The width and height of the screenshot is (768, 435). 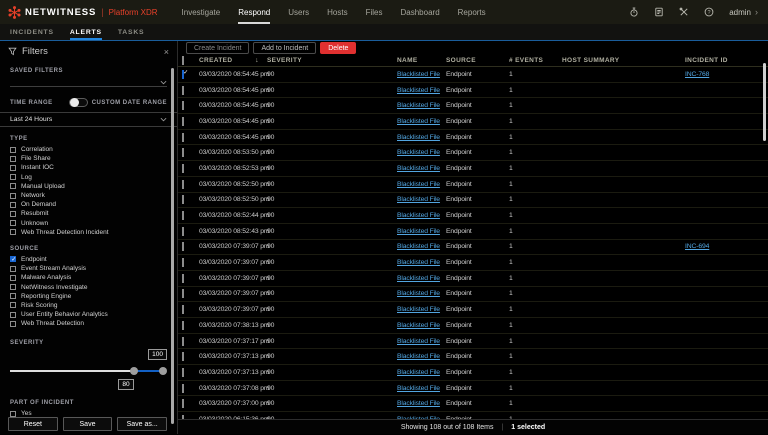 I want to click on nav-item-investigate: Investigate, so click(x=201, y=12).